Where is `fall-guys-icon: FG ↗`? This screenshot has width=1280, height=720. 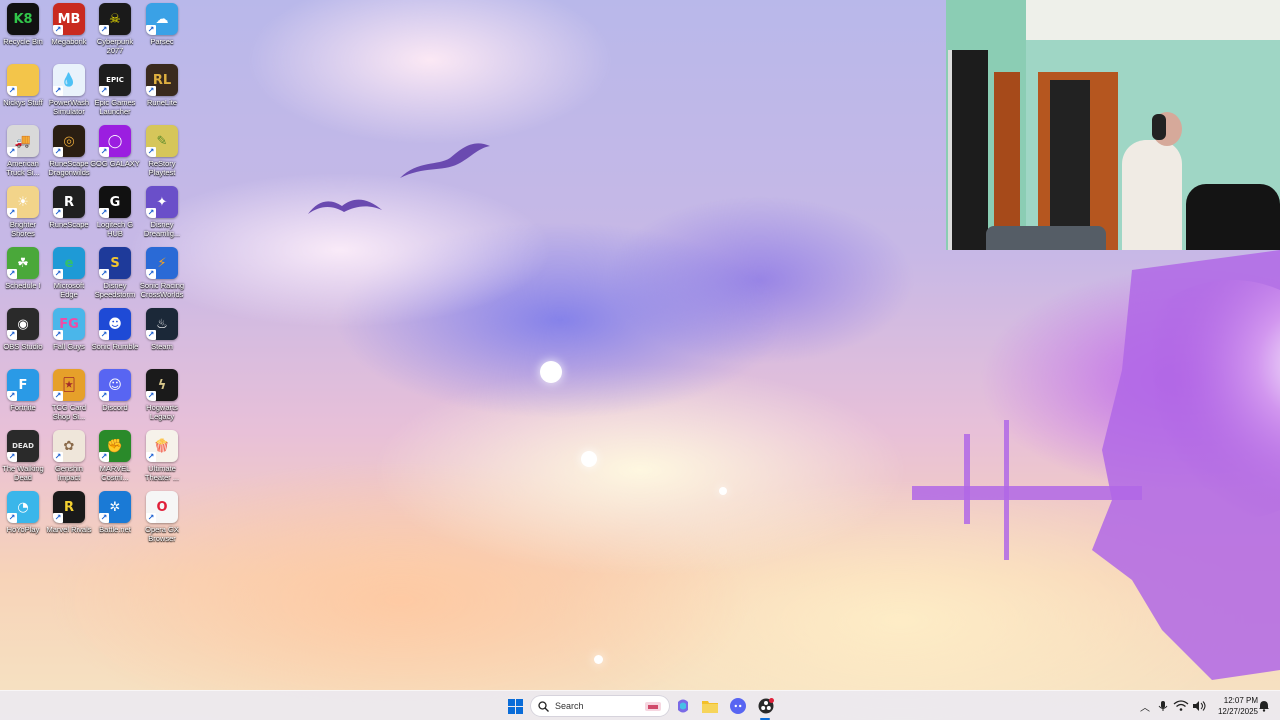
fall-guys-icon: FG ↗ is located at coordinates (69, 324).